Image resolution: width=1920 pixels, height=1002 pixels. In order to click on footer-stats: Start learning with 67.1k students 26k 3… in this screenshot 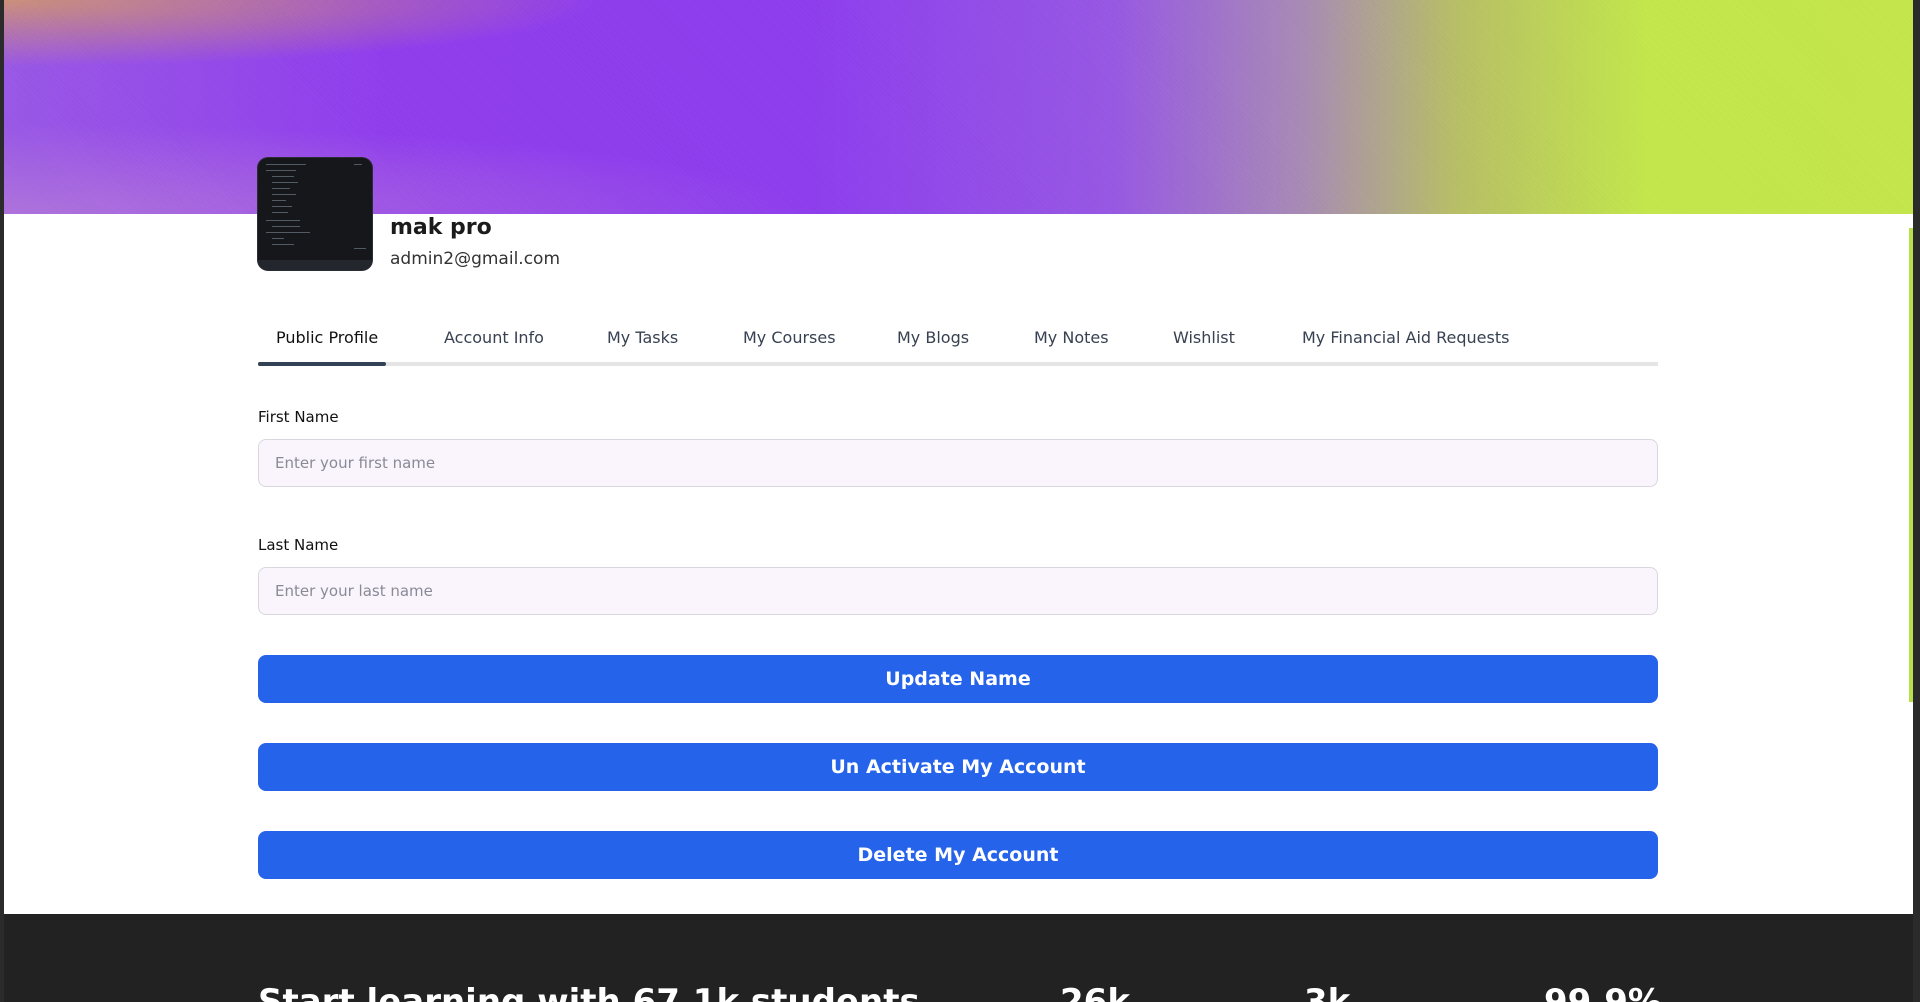, I will do `click(958, 958)`.